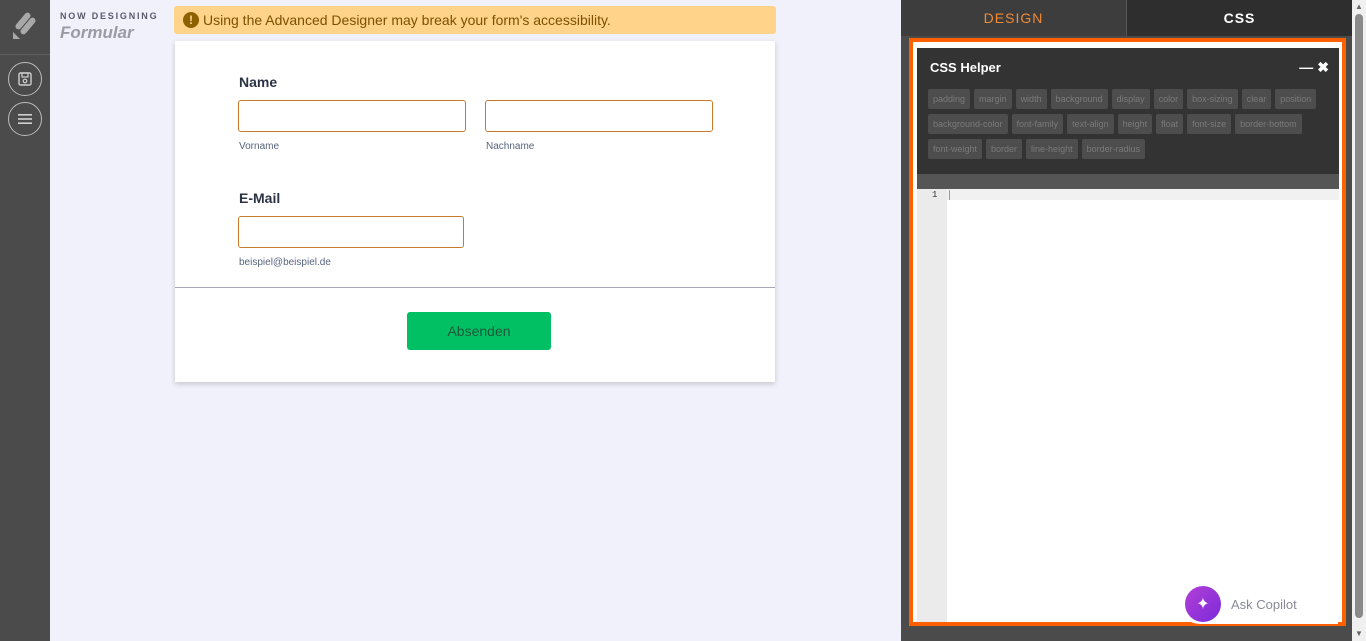 Image resolution: width=1366 pixels, height=641 pixels. What do you see at coordinates (965, 67) in the screenshot?
I see `css-helper-title: CSS Helper` at bounding box center [965, 67].